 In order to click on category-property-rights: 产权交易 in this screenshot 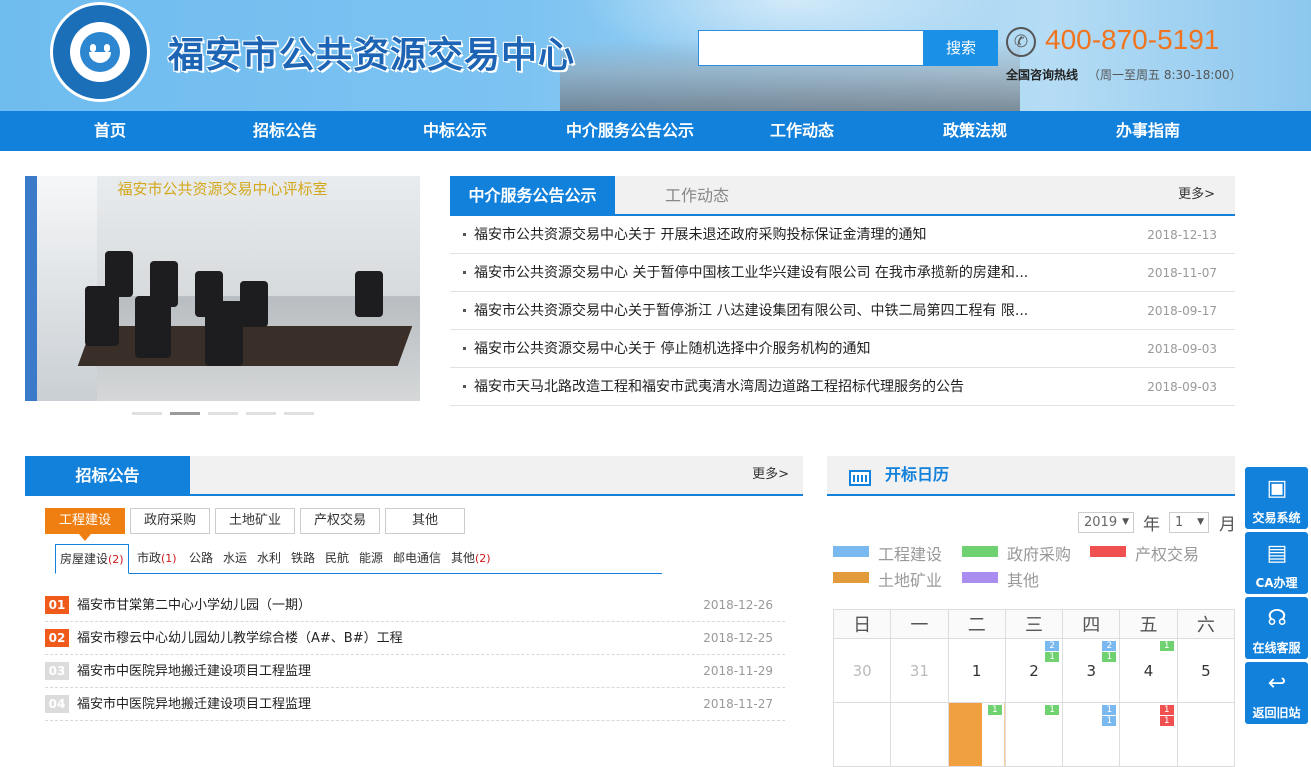, I will do `click(340, 521)`.